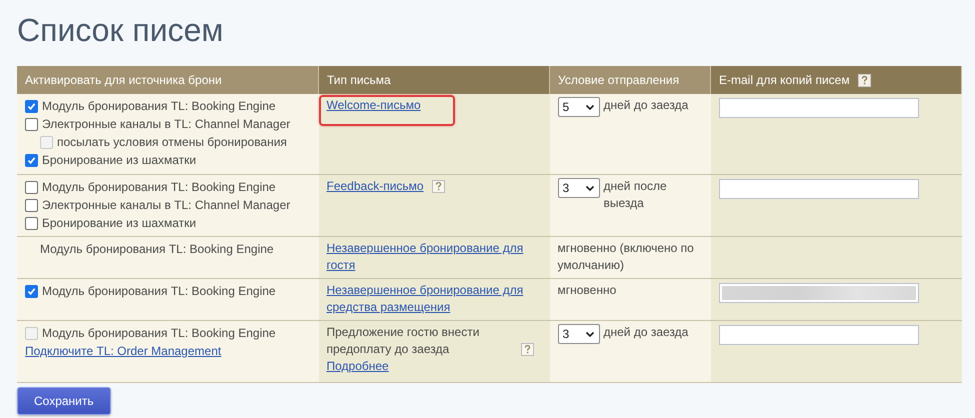 The image size is (975, 418). I want to click on condition-text: дней после выезда, so click(636, 195).